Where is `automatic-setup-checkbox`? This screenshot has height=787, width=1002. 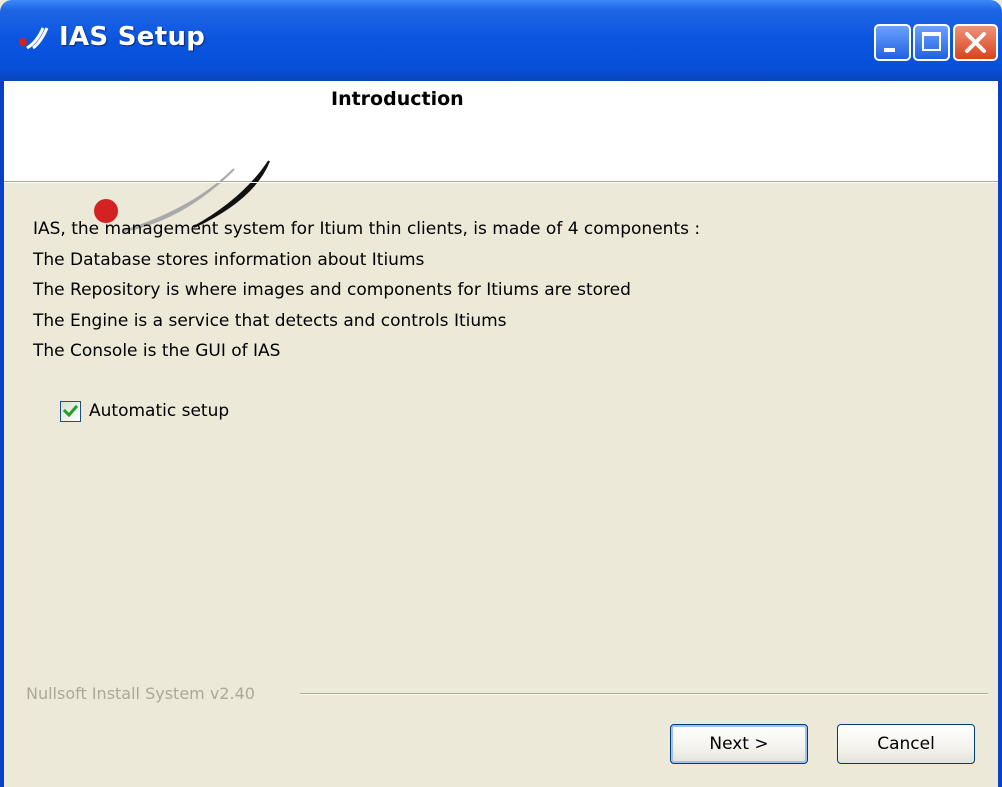 automatic-setup-checkbox is located at coordinates (70, 411).